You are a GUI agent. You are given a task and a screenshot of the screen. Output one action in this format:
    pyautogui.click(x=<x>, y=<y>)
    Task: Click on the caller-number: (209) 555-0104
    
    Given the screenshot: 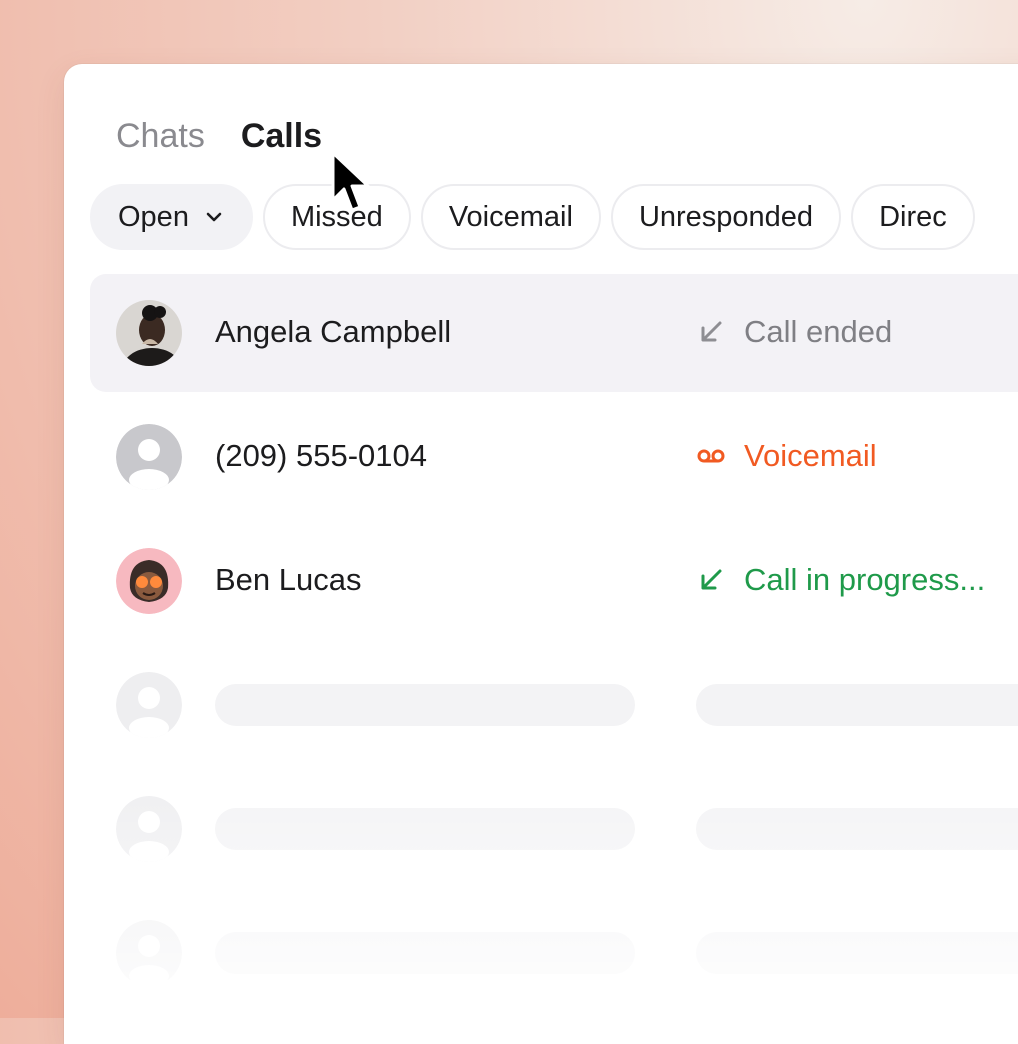 What is the action you would take?
    pyautogui.click(x=321, y=455)
    